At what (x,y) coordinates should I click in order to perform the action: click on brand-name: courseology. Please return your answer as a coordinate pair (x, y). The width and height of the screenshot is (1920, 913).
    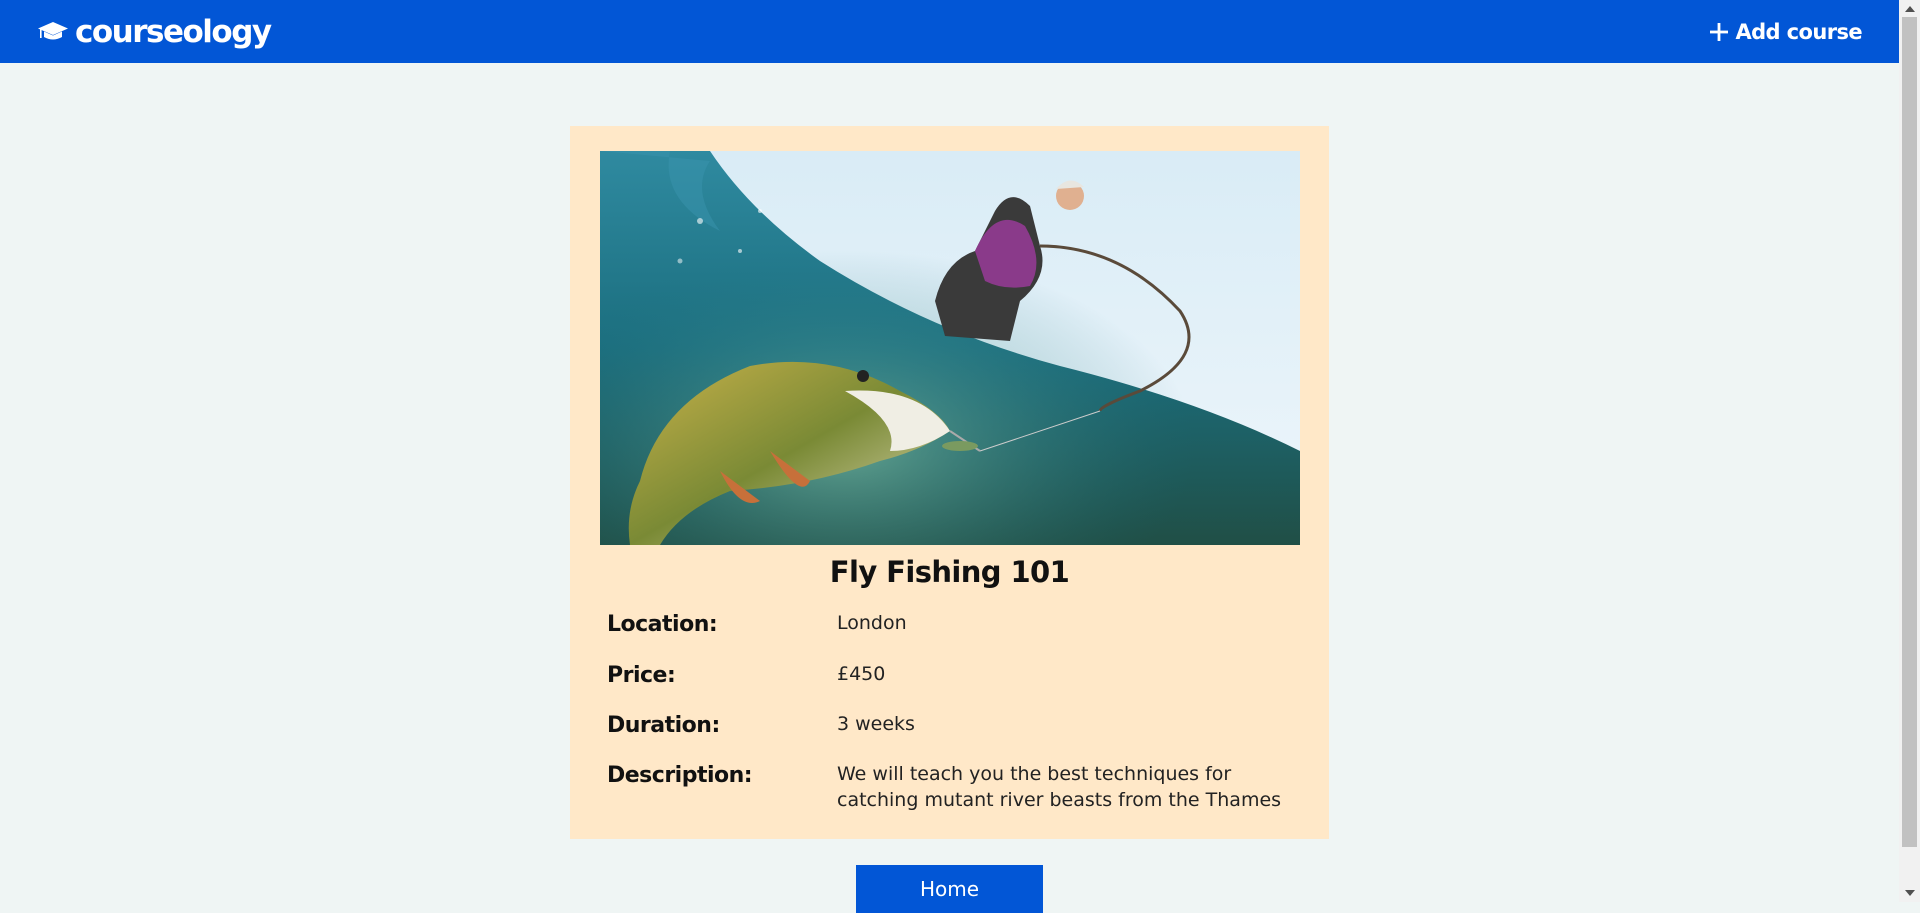
    Looking at the image, I should click on (173, 32).